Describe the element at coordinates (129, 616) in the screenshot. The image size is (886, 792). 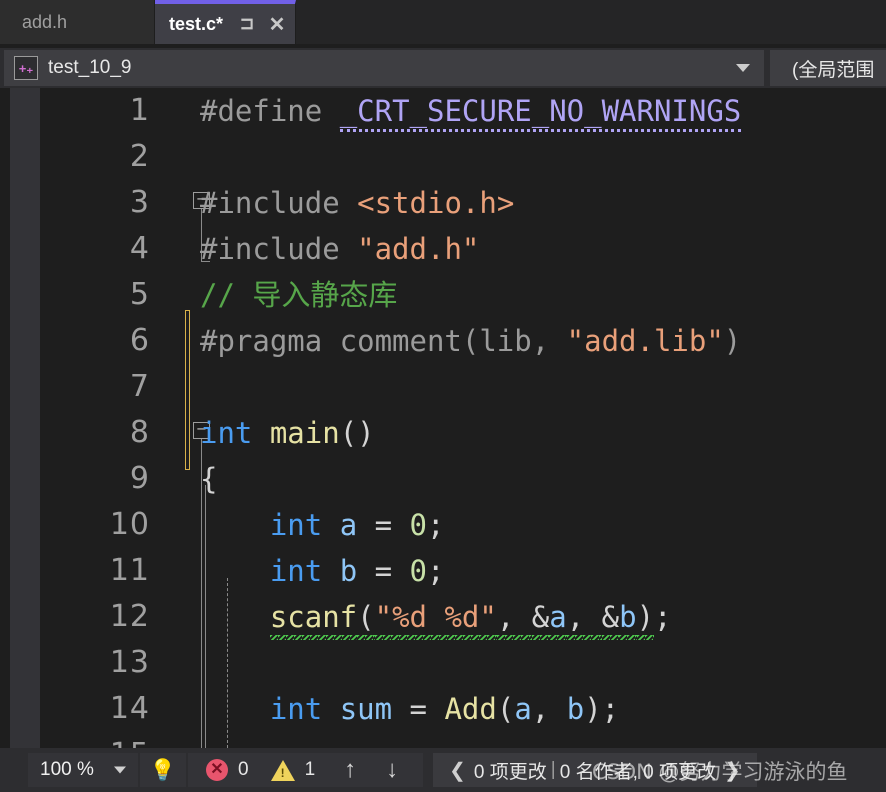
I see `line-number: 12` at that location.